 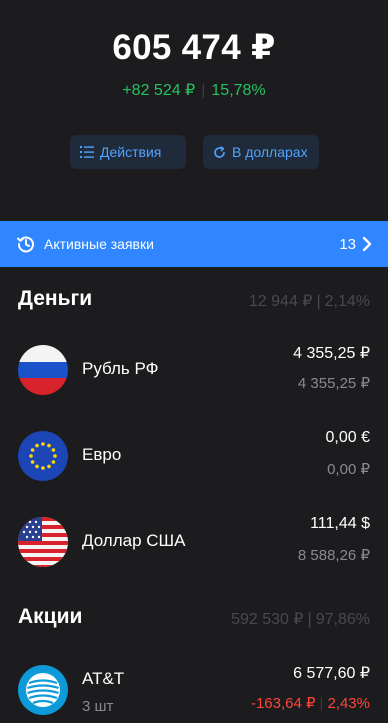 I want to click on active-orders-banner: Активные заявки 13, so click(x=194, y=244).